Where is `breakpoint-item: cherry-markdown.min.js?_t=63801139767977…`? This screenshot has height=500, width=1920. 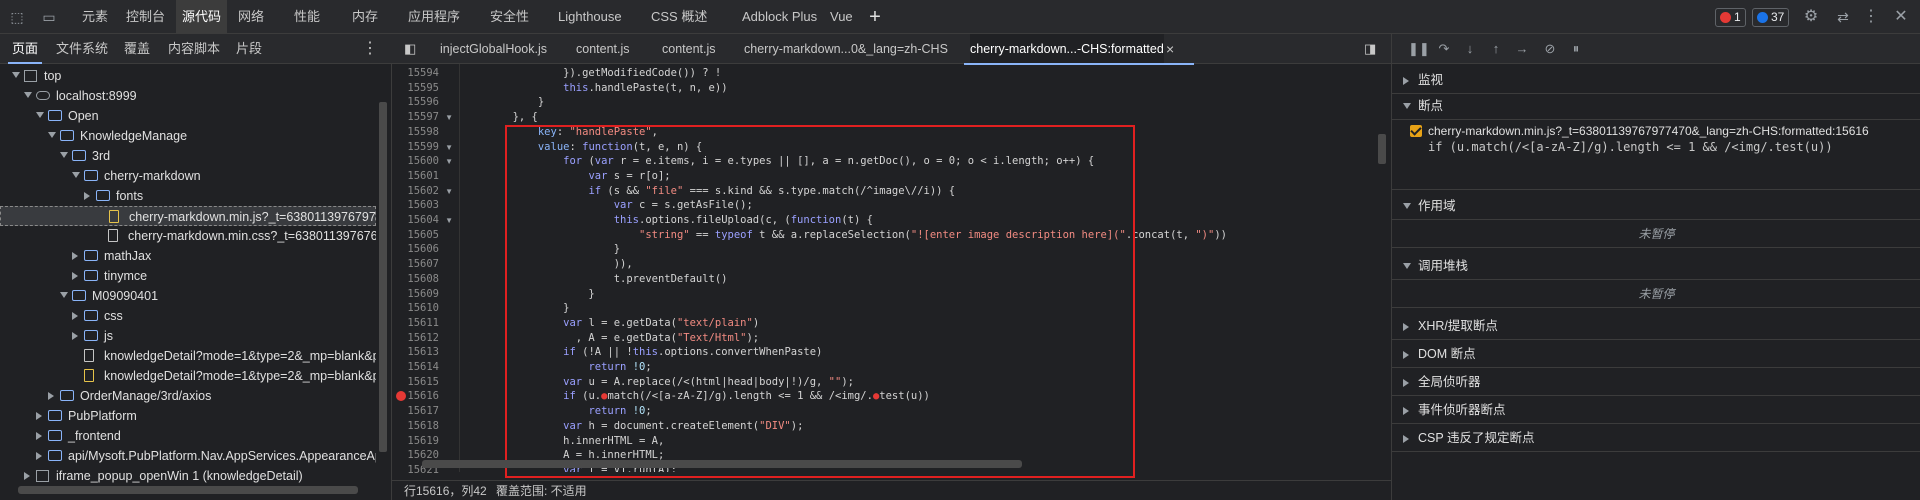 breakpoint-item: cherry-markdown.min.js?_t=63801139767977… is located at coordinates (1656, 155).